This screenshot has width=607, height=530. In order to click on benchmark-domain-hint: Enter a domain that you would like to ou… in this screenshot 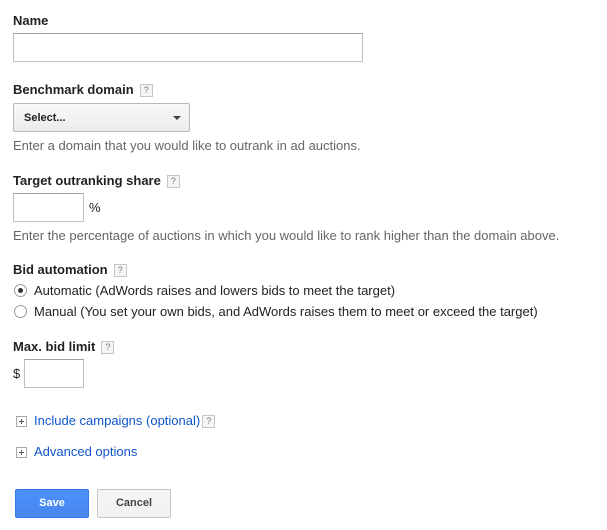, I will do `click(187, 145)`.